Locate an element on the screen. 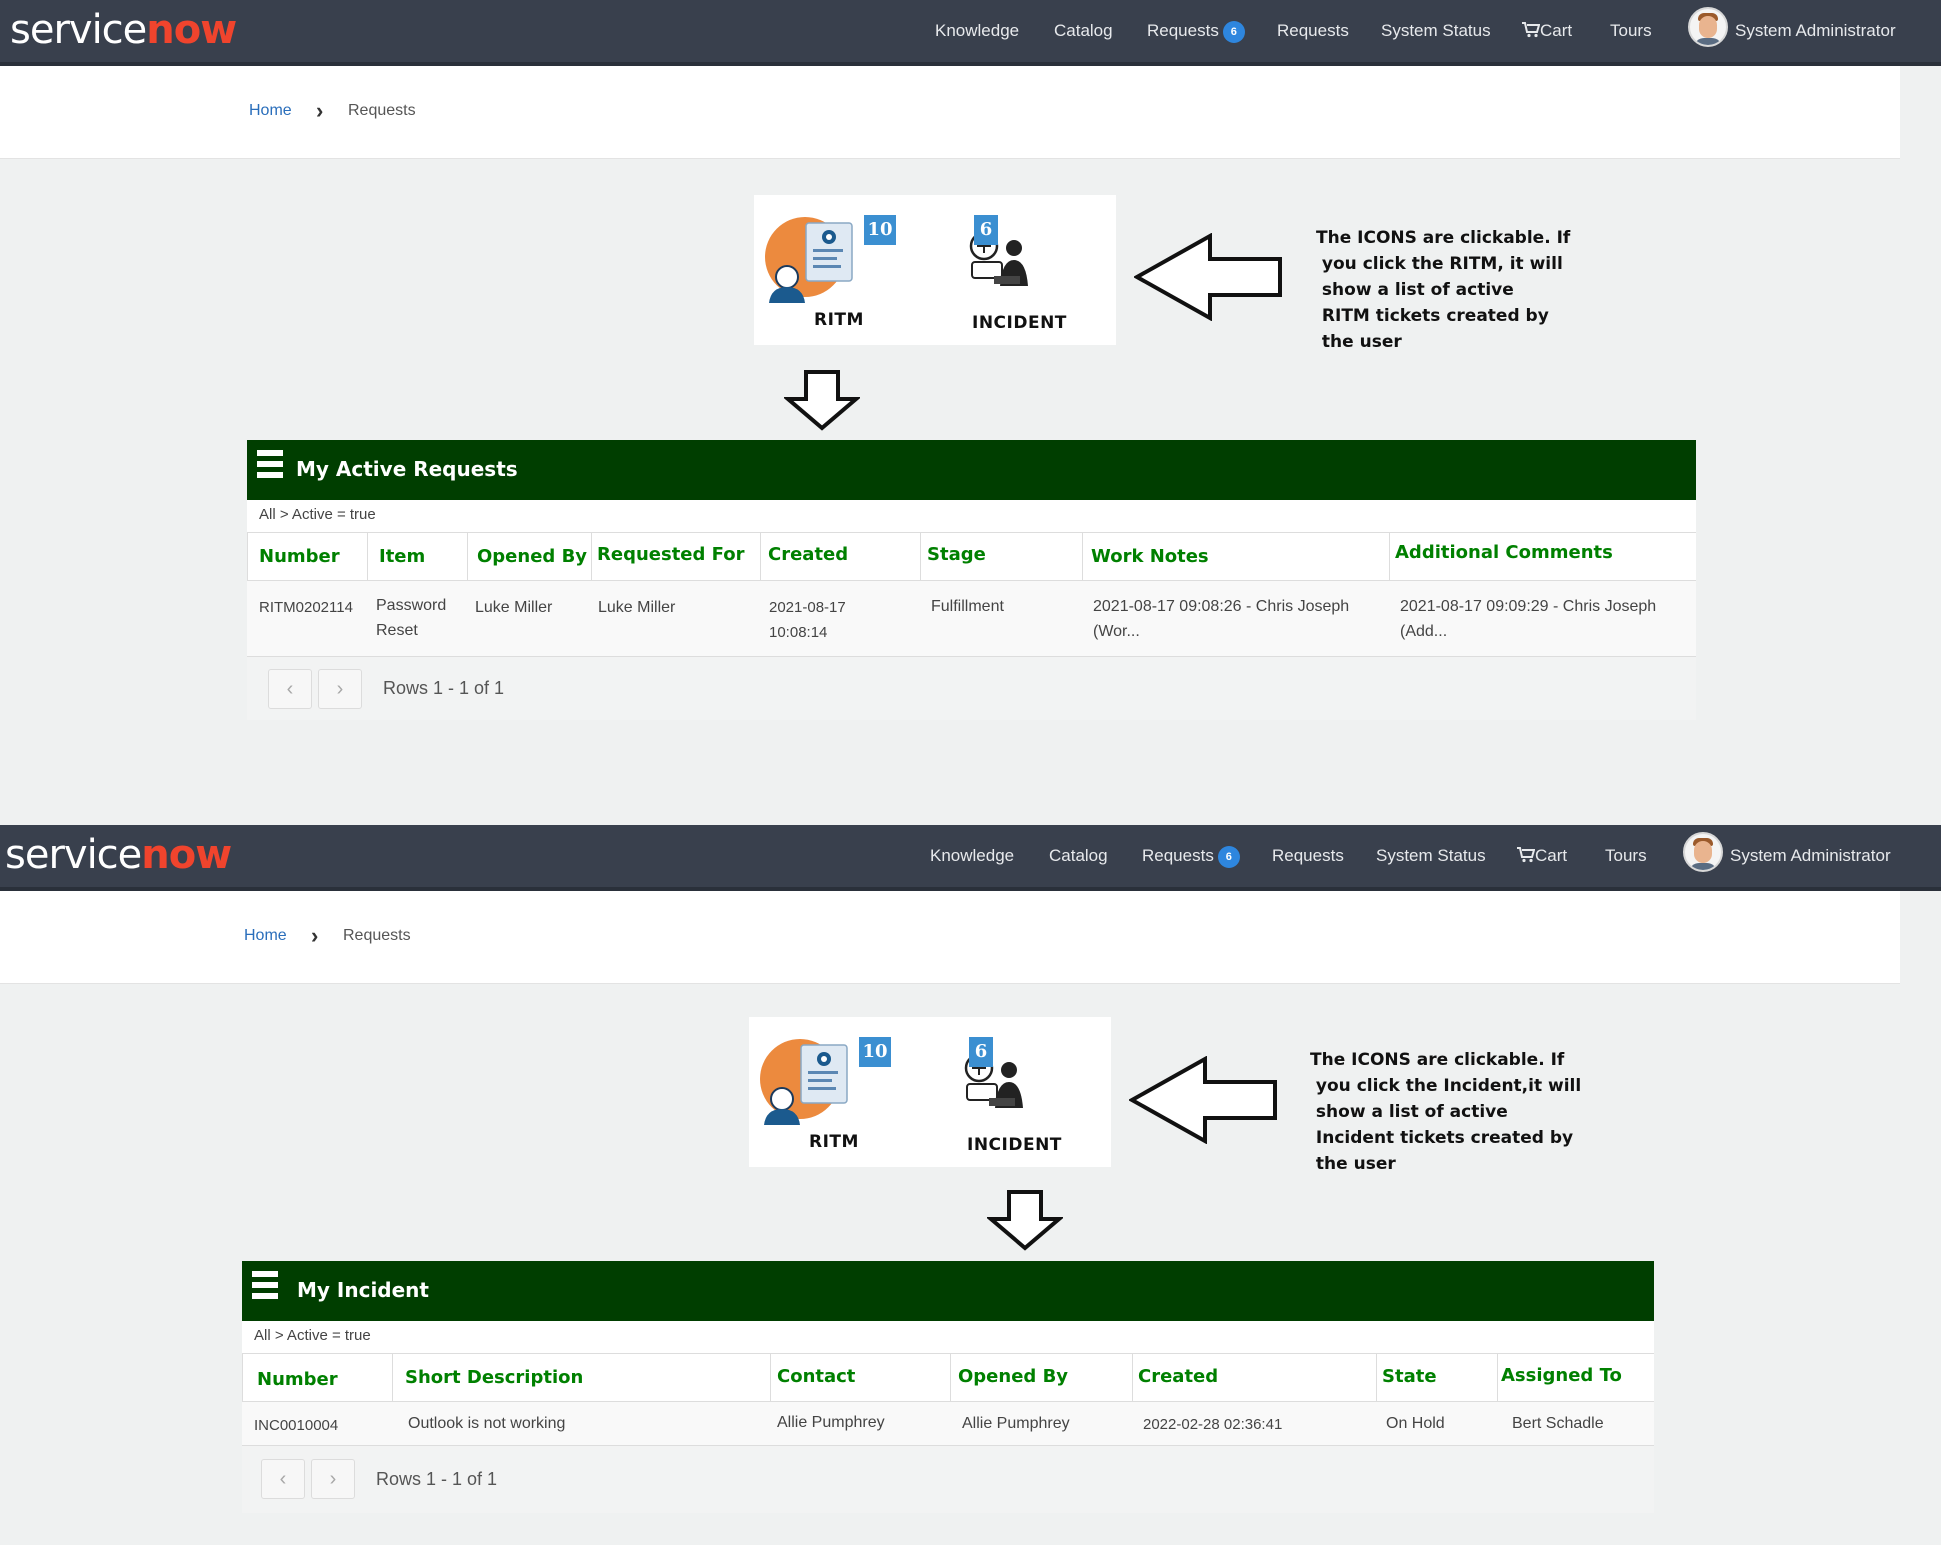 The height and width of the screenshot is (1545, 1941). column-header-work-notes: Work Notes is located at coordinates (1150, 556).